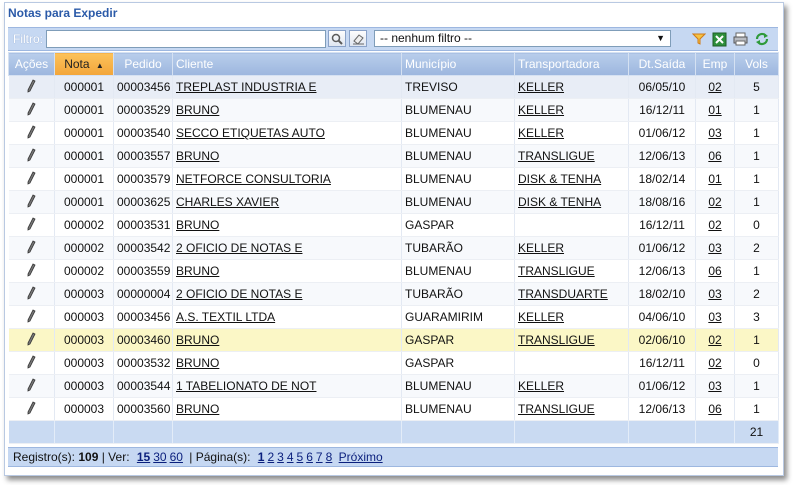 Image resolution: width=796 pixels, height=485 pixels. Describe the element at coordinates (740, 39) in the screenshot. I see `print-button` at that location.